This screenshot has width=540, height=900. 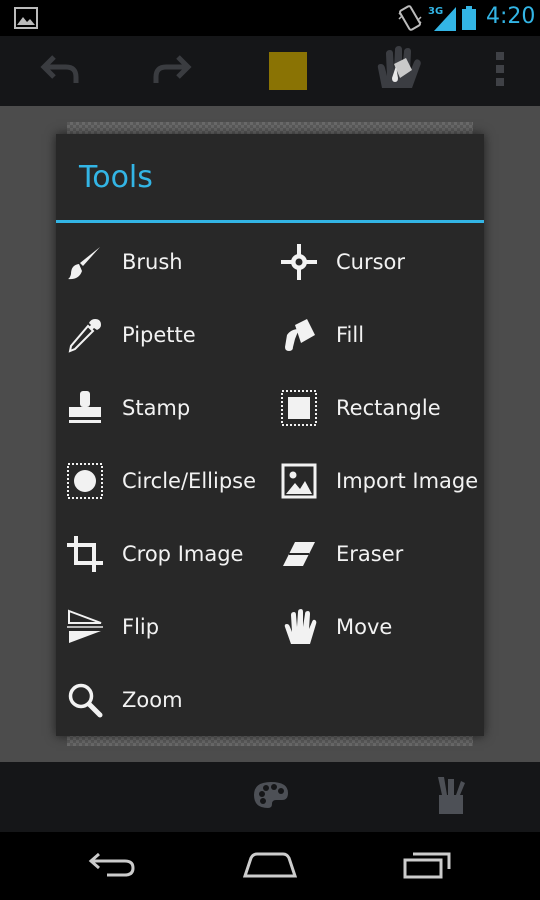 What do you see at coordinates (169, 627) in the screenshot?
I see `tool-flip: Flip` at bounding box center [169, 627].